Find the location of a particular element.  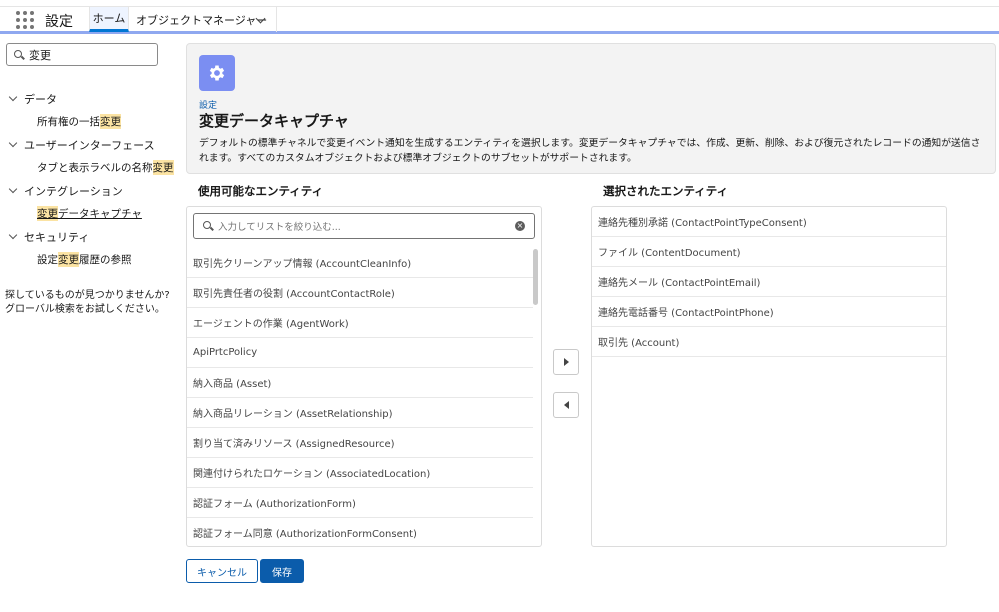

available-entities-label: 使用可能なエンティティ is located at coordinates (261, 191).